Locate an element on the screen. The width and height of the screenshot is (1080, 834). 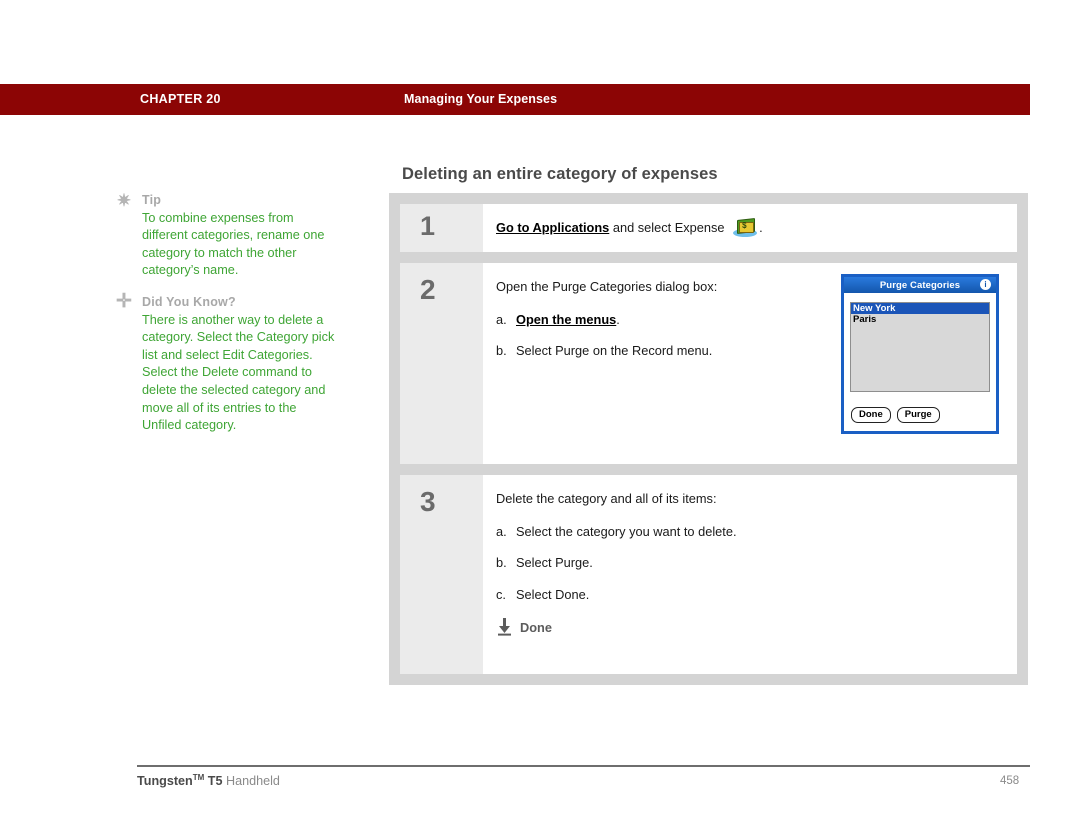
footer-product-bold: Tungsten is located at coordinates (165, 781).